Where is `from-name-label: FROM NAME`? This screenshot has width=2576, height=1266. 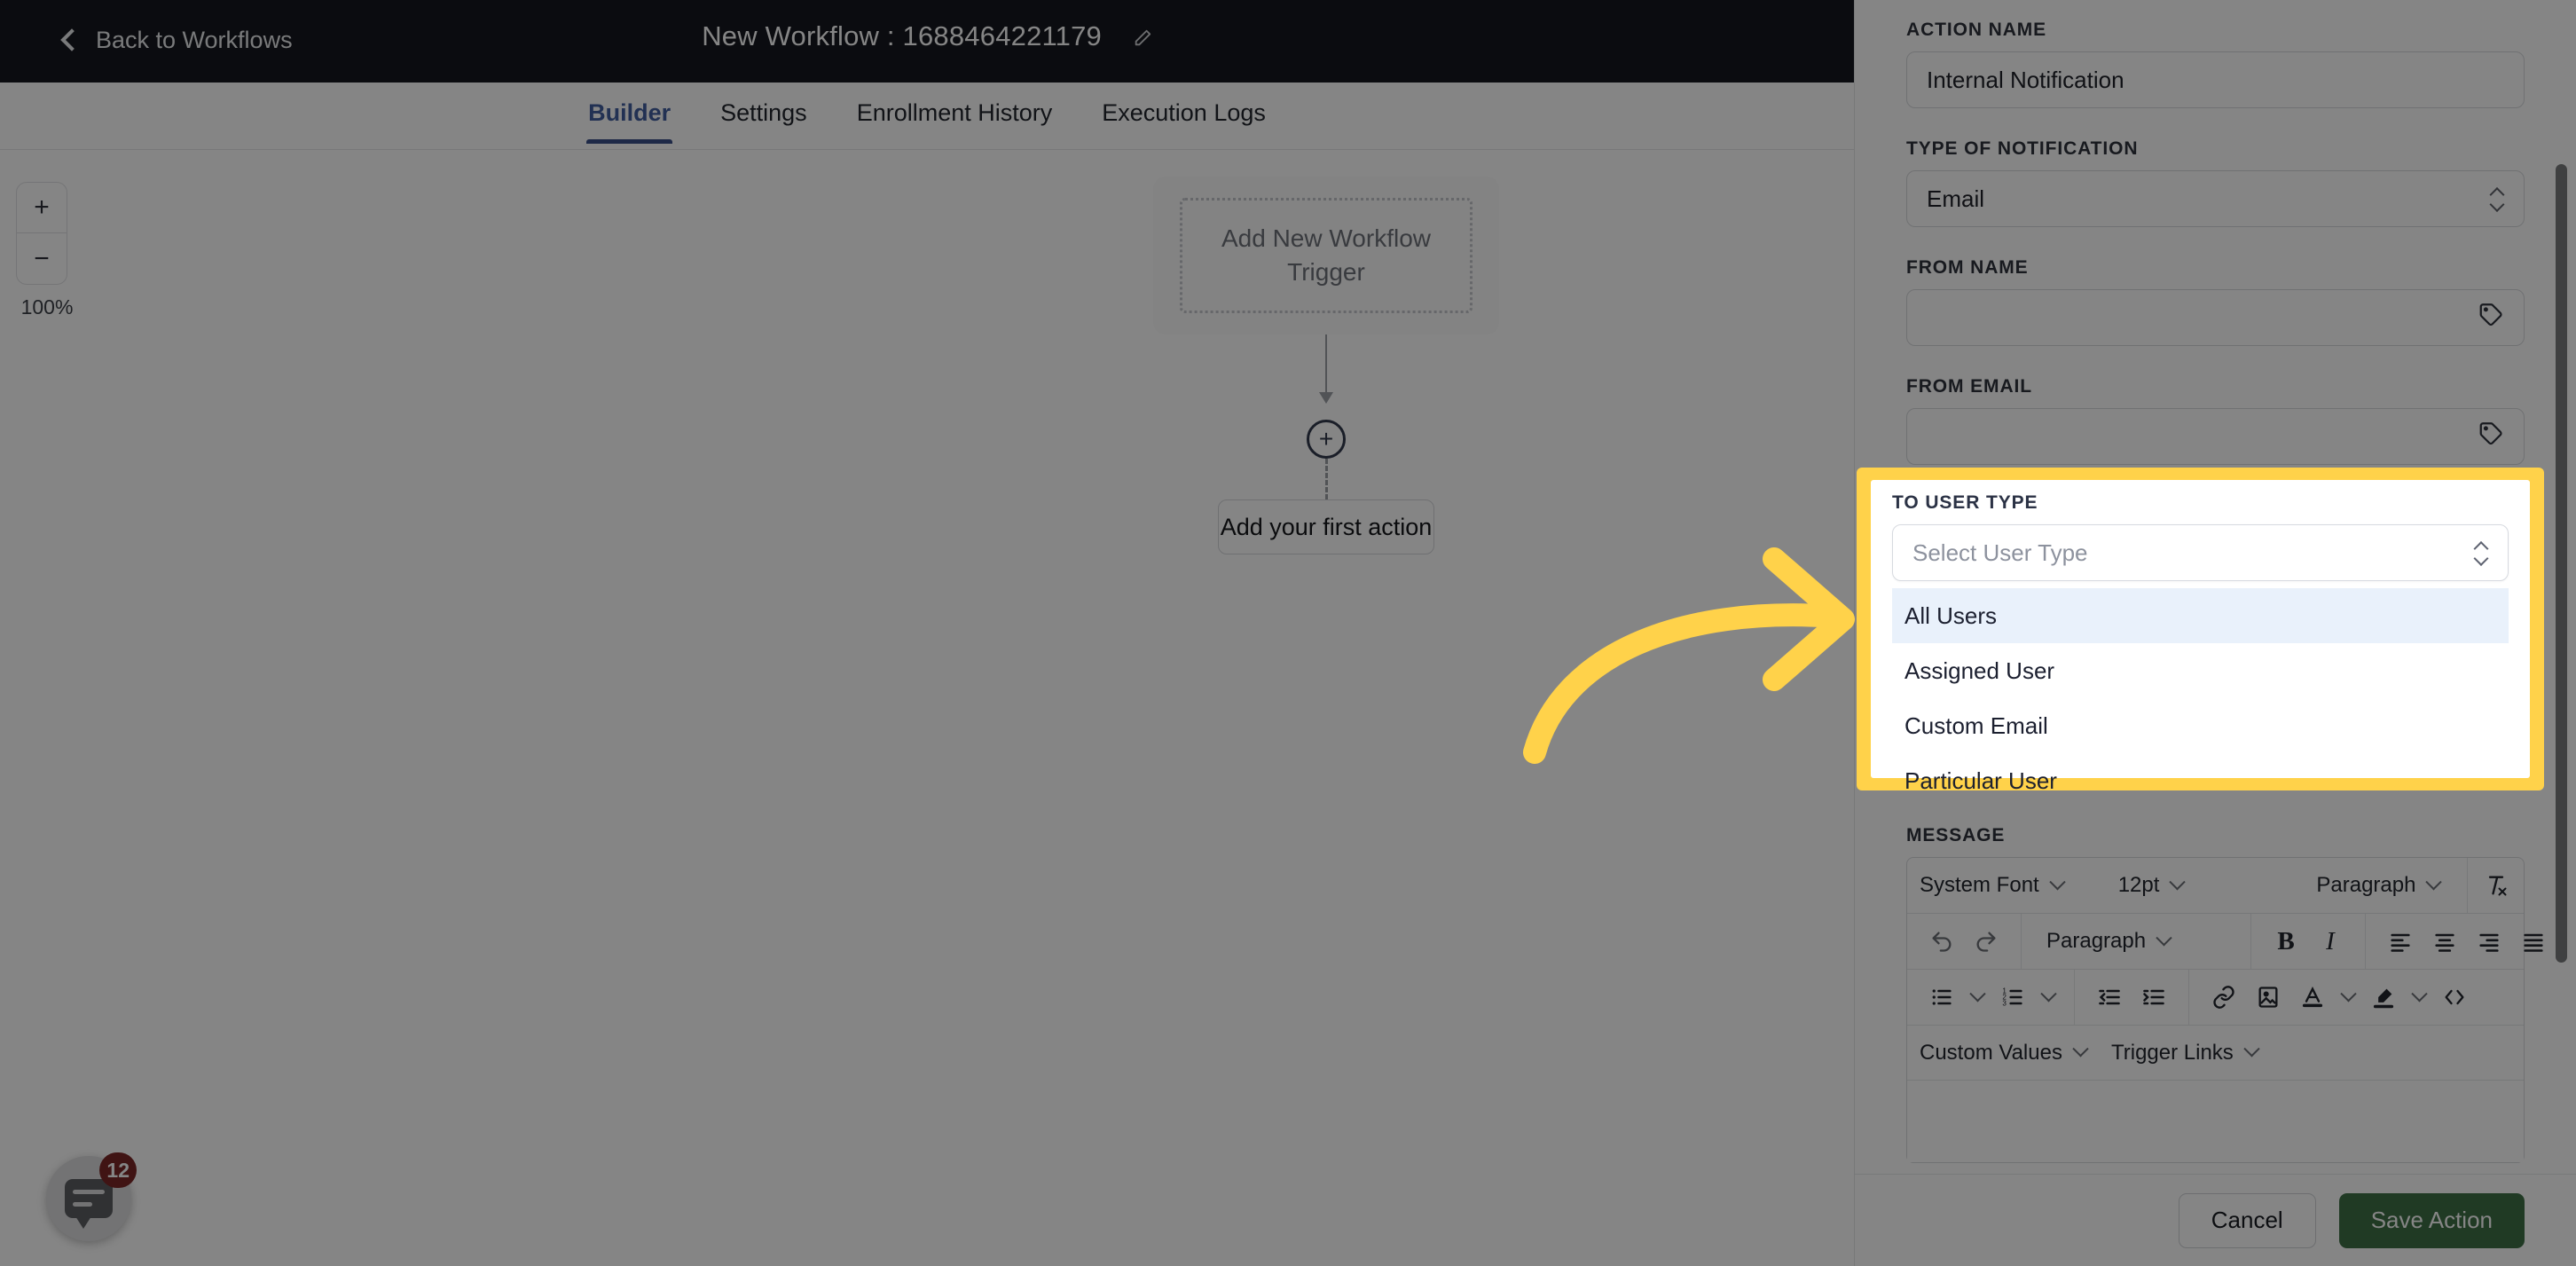
from-name-label: FROM NAME is located at coordinates (1967, 268).